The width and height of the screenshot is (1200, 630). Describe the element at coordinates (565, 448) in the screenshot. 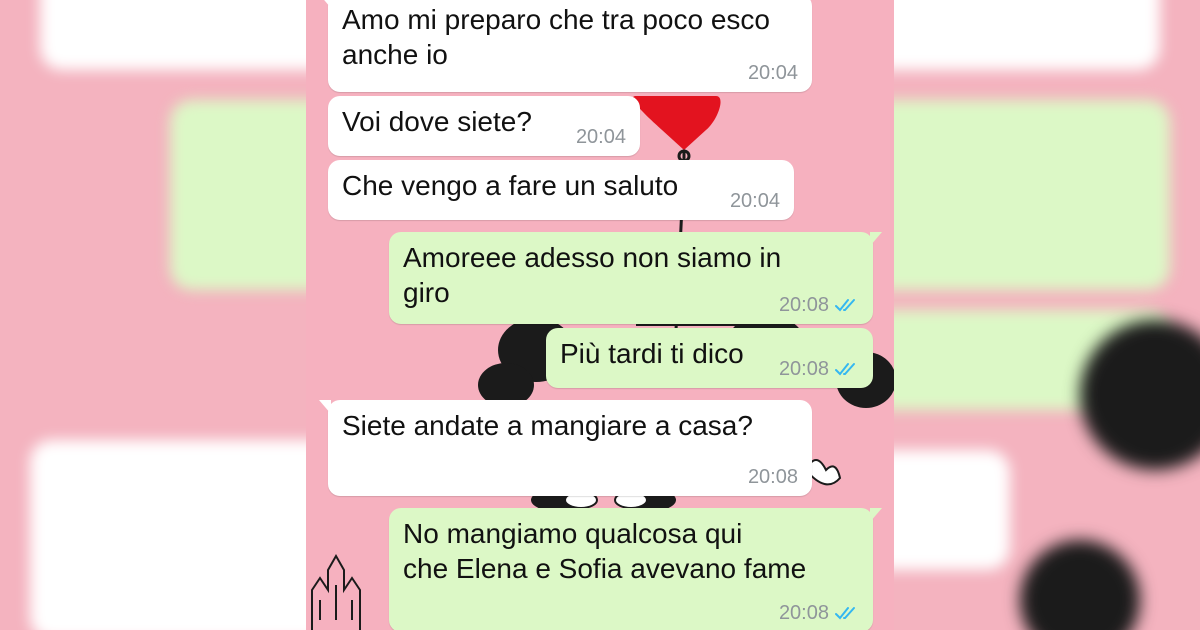

I see `incoming-message: Siete andate a mangiare a casa? 20:08` at that location.